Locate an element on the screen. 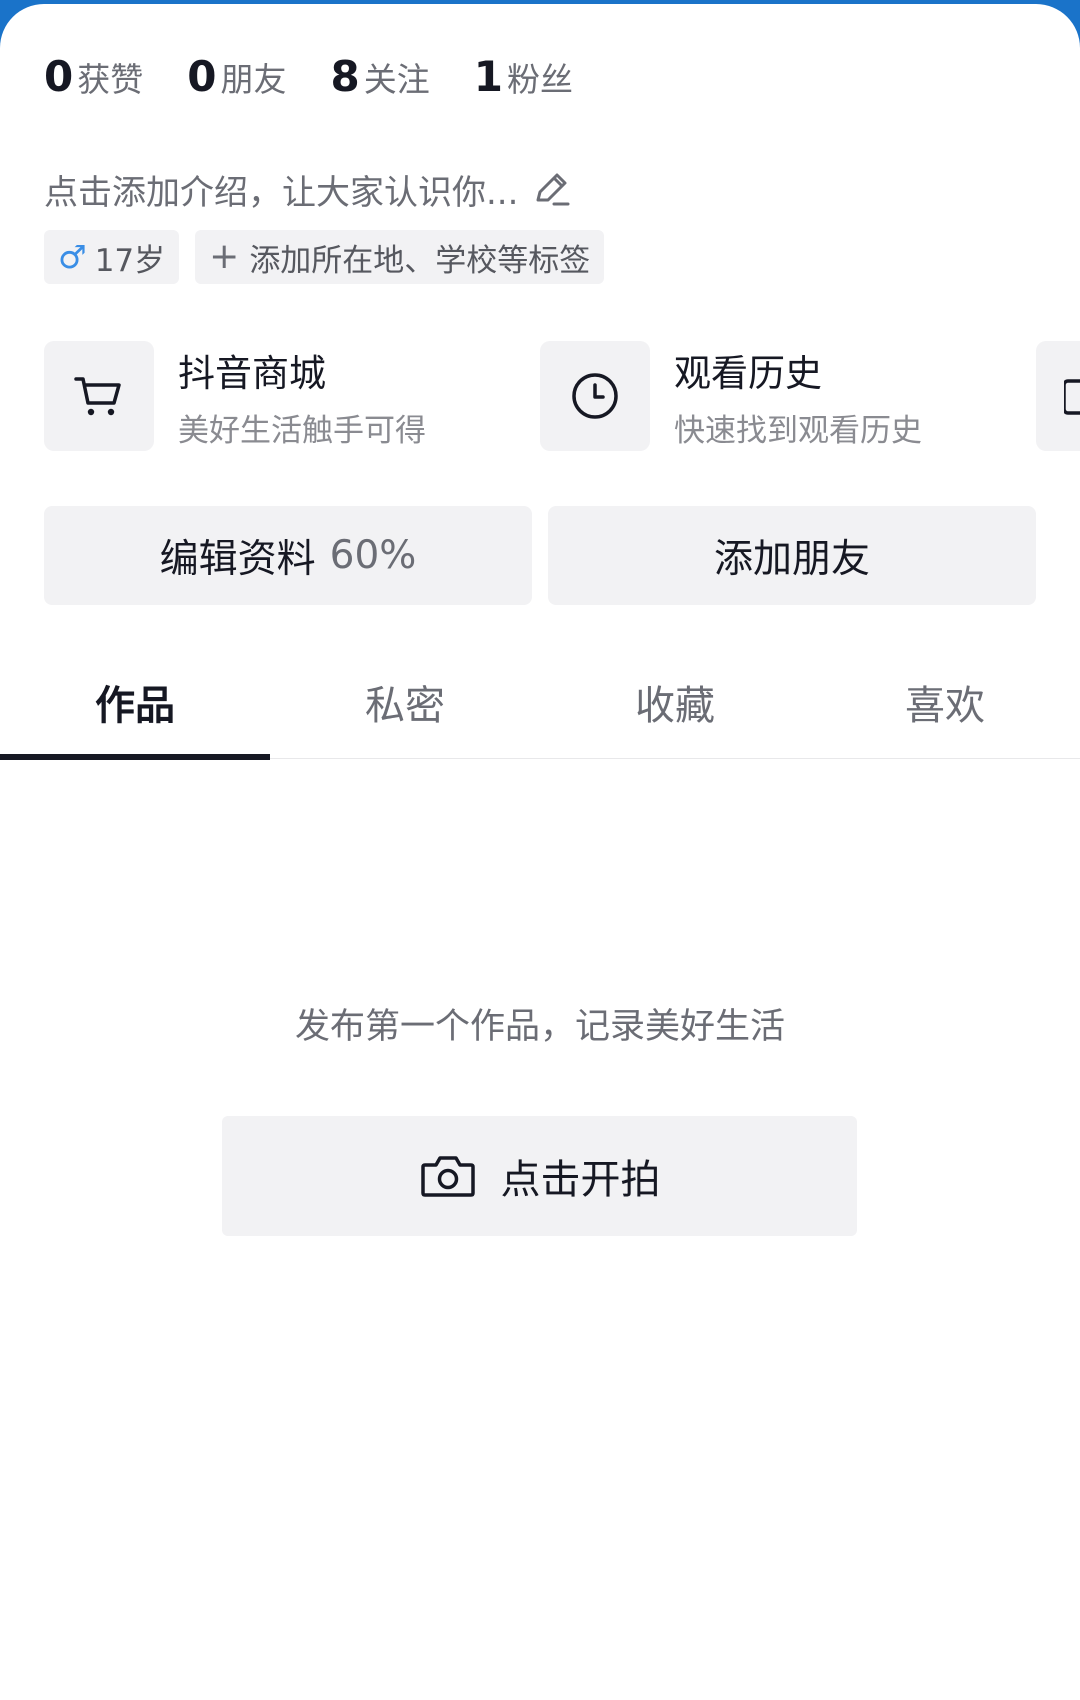  cart-icon-box is located at coordinates (99, 396).